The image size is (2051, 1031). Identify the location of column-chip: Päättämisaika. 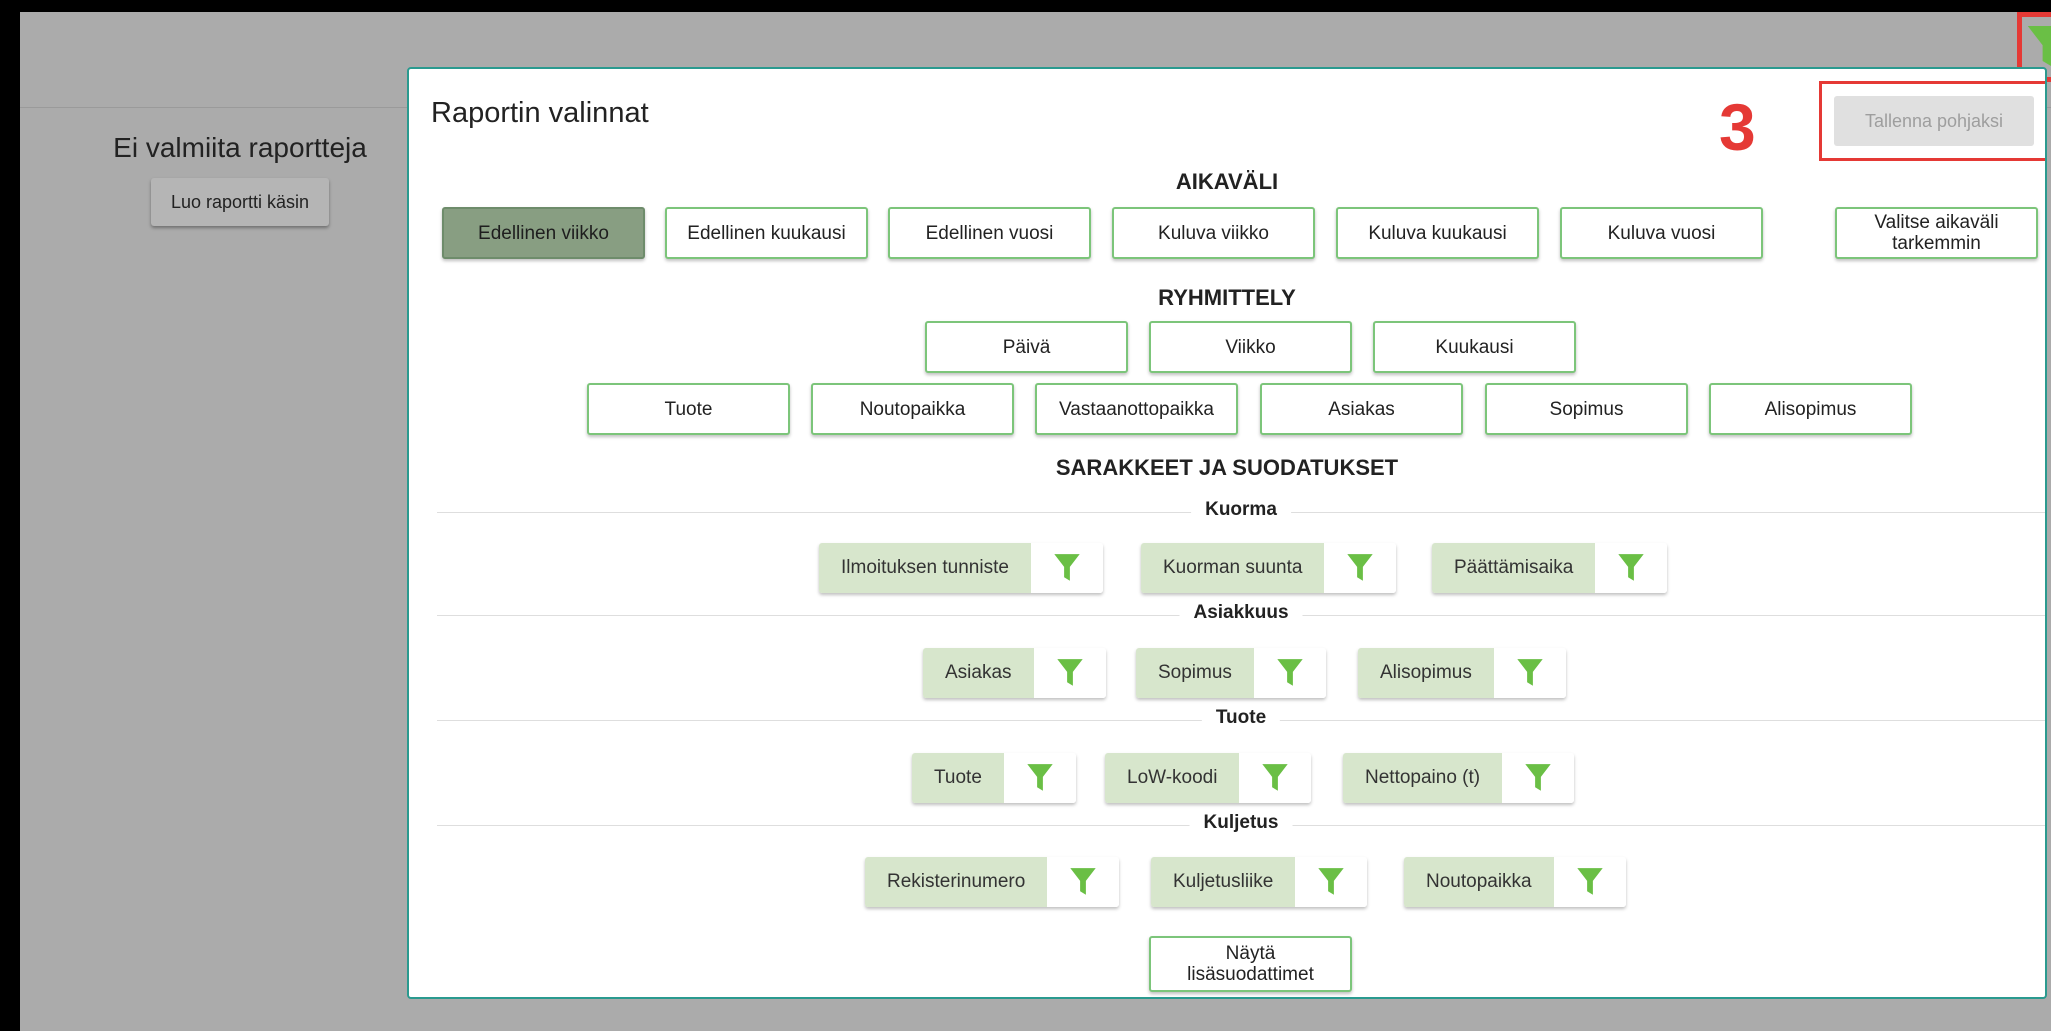
(1550, 568).